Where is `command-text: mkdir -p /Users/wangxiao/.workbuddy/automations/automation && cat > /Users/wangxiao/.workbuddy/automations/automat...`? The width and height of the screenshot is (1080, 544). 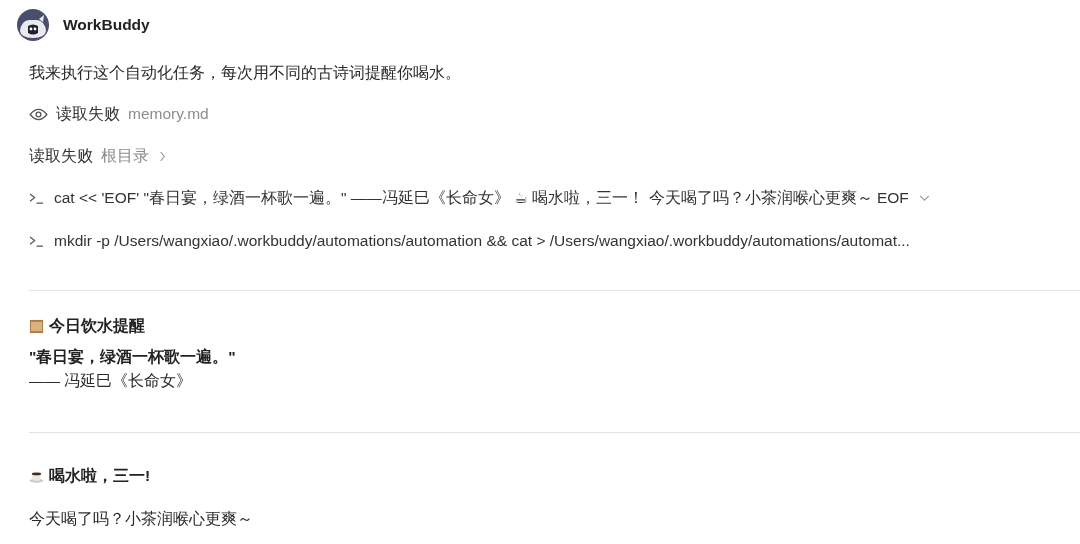
command-text: mkdir -p /Users/wangxiao/.workbuddy/automations/automation && cat > /Users/wangxiao/.workbuddy/automations/automat... is located at coordinates (482, 241).